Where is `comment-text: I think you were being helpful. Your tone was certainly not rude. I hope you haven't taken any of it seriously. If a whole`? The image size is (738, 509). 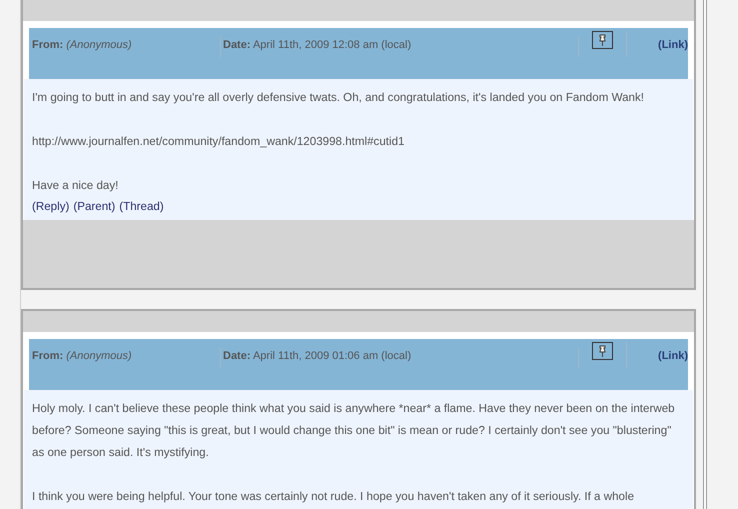
comment-text: I think you were being helpful. Your tone was certainly not rude. I hope you haven't taken any of it seriously. If a whole is located at coordinates (334, 497).